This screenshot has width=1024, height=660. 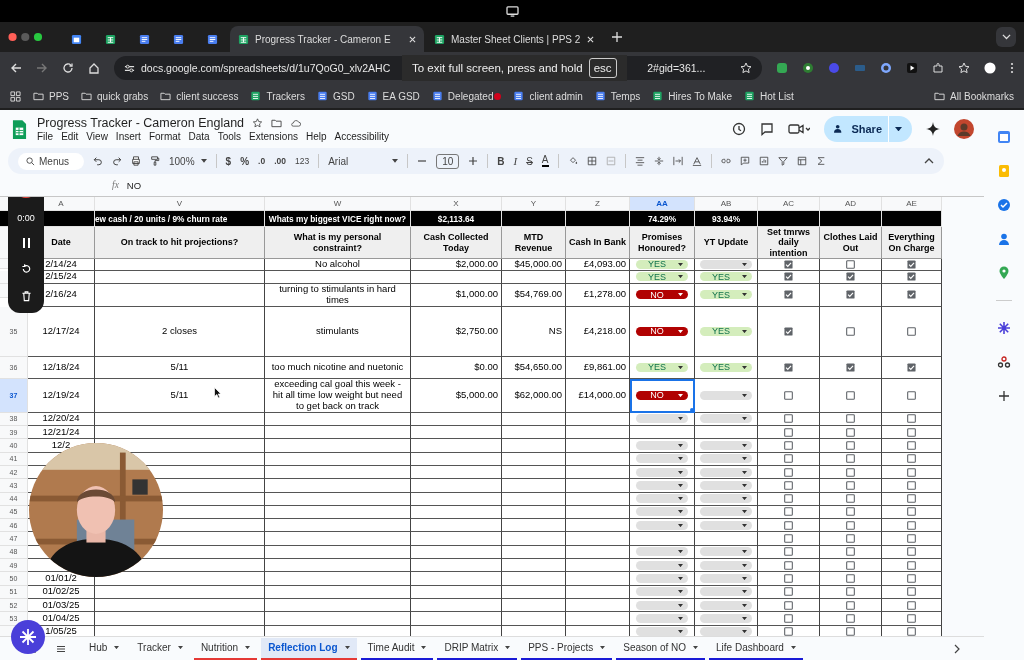 What do you see at coordinates (245, 161) in the screenshot?
I see `percent-button: %` at bounding box center [245, 161].